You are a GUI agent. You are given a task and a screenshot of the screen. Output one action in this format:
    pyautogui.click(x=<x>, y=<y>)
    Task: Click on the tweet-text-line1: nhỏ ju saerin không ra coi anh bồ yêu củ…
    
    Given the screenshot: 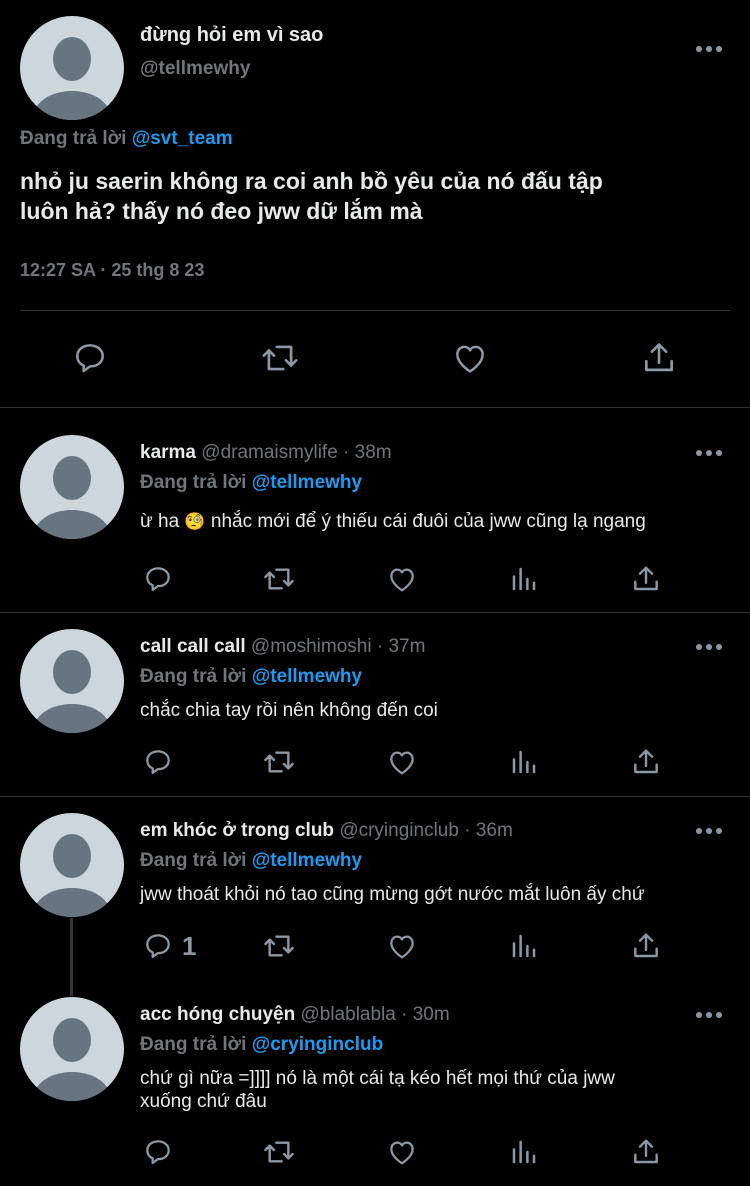 What is the action you would take?
    pyautogui.click(x=311, y=181)
    